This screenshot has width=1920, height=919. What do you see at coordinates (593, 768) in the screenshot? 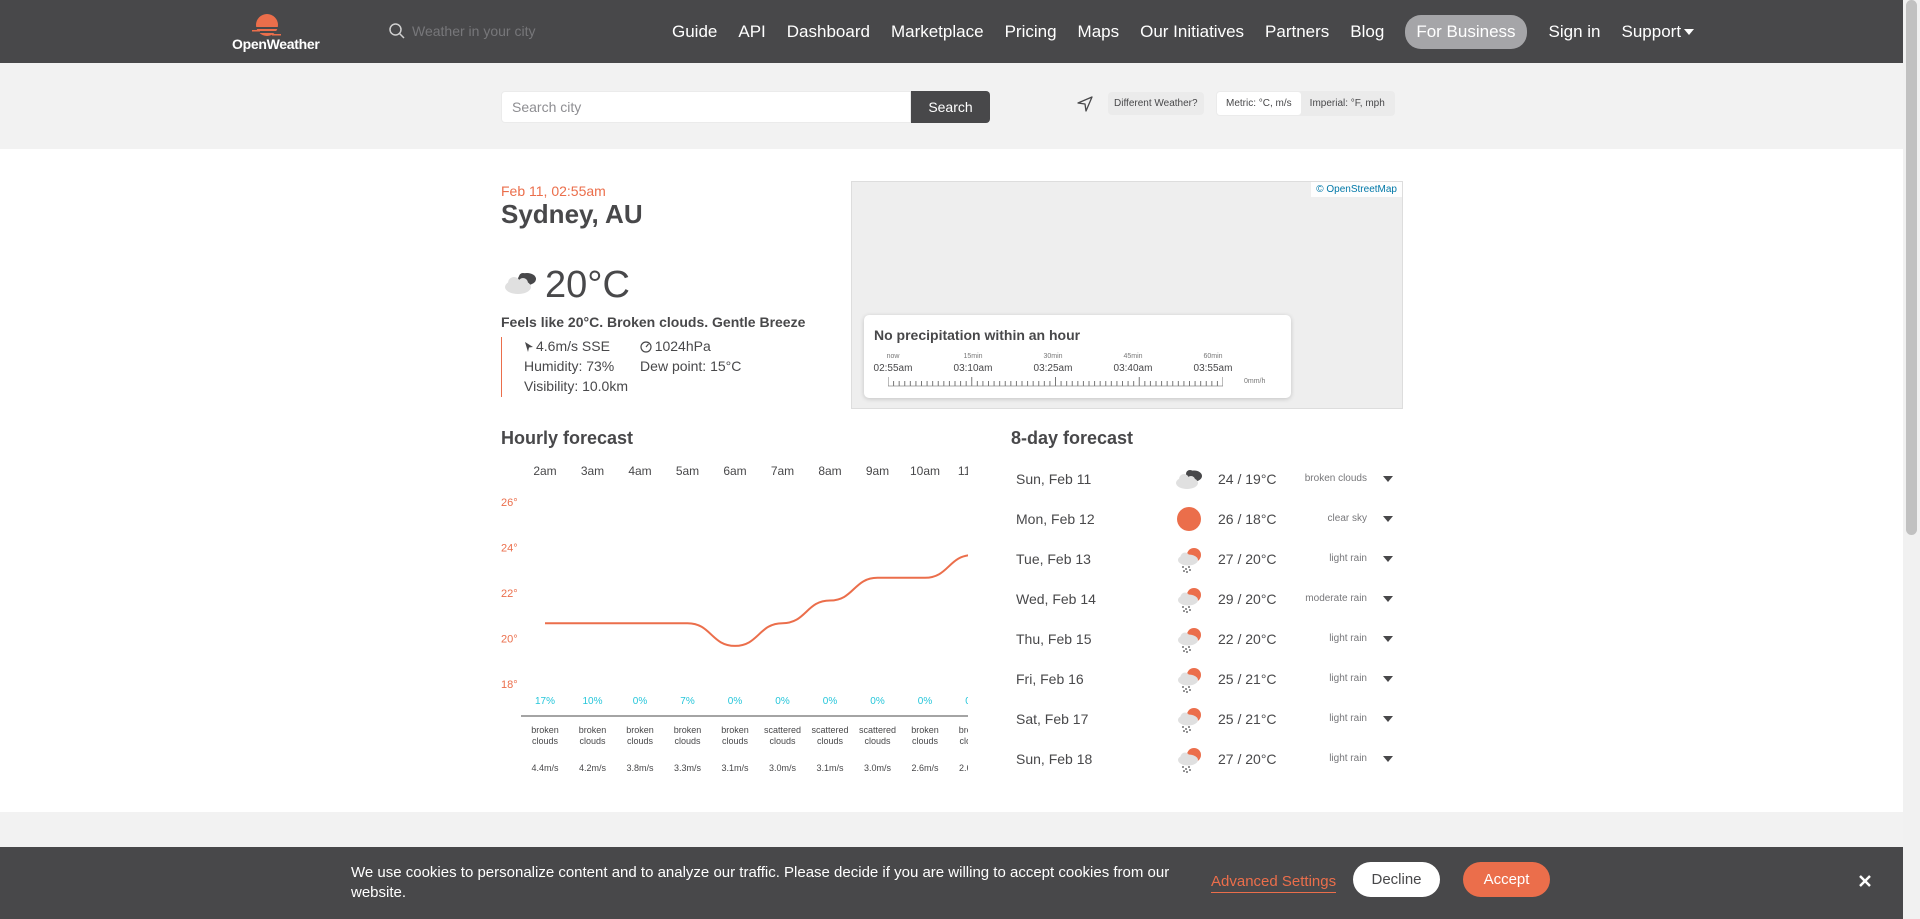
I see `hour-wind-speed: 4.2m/s` at bounding box center [593, 768].